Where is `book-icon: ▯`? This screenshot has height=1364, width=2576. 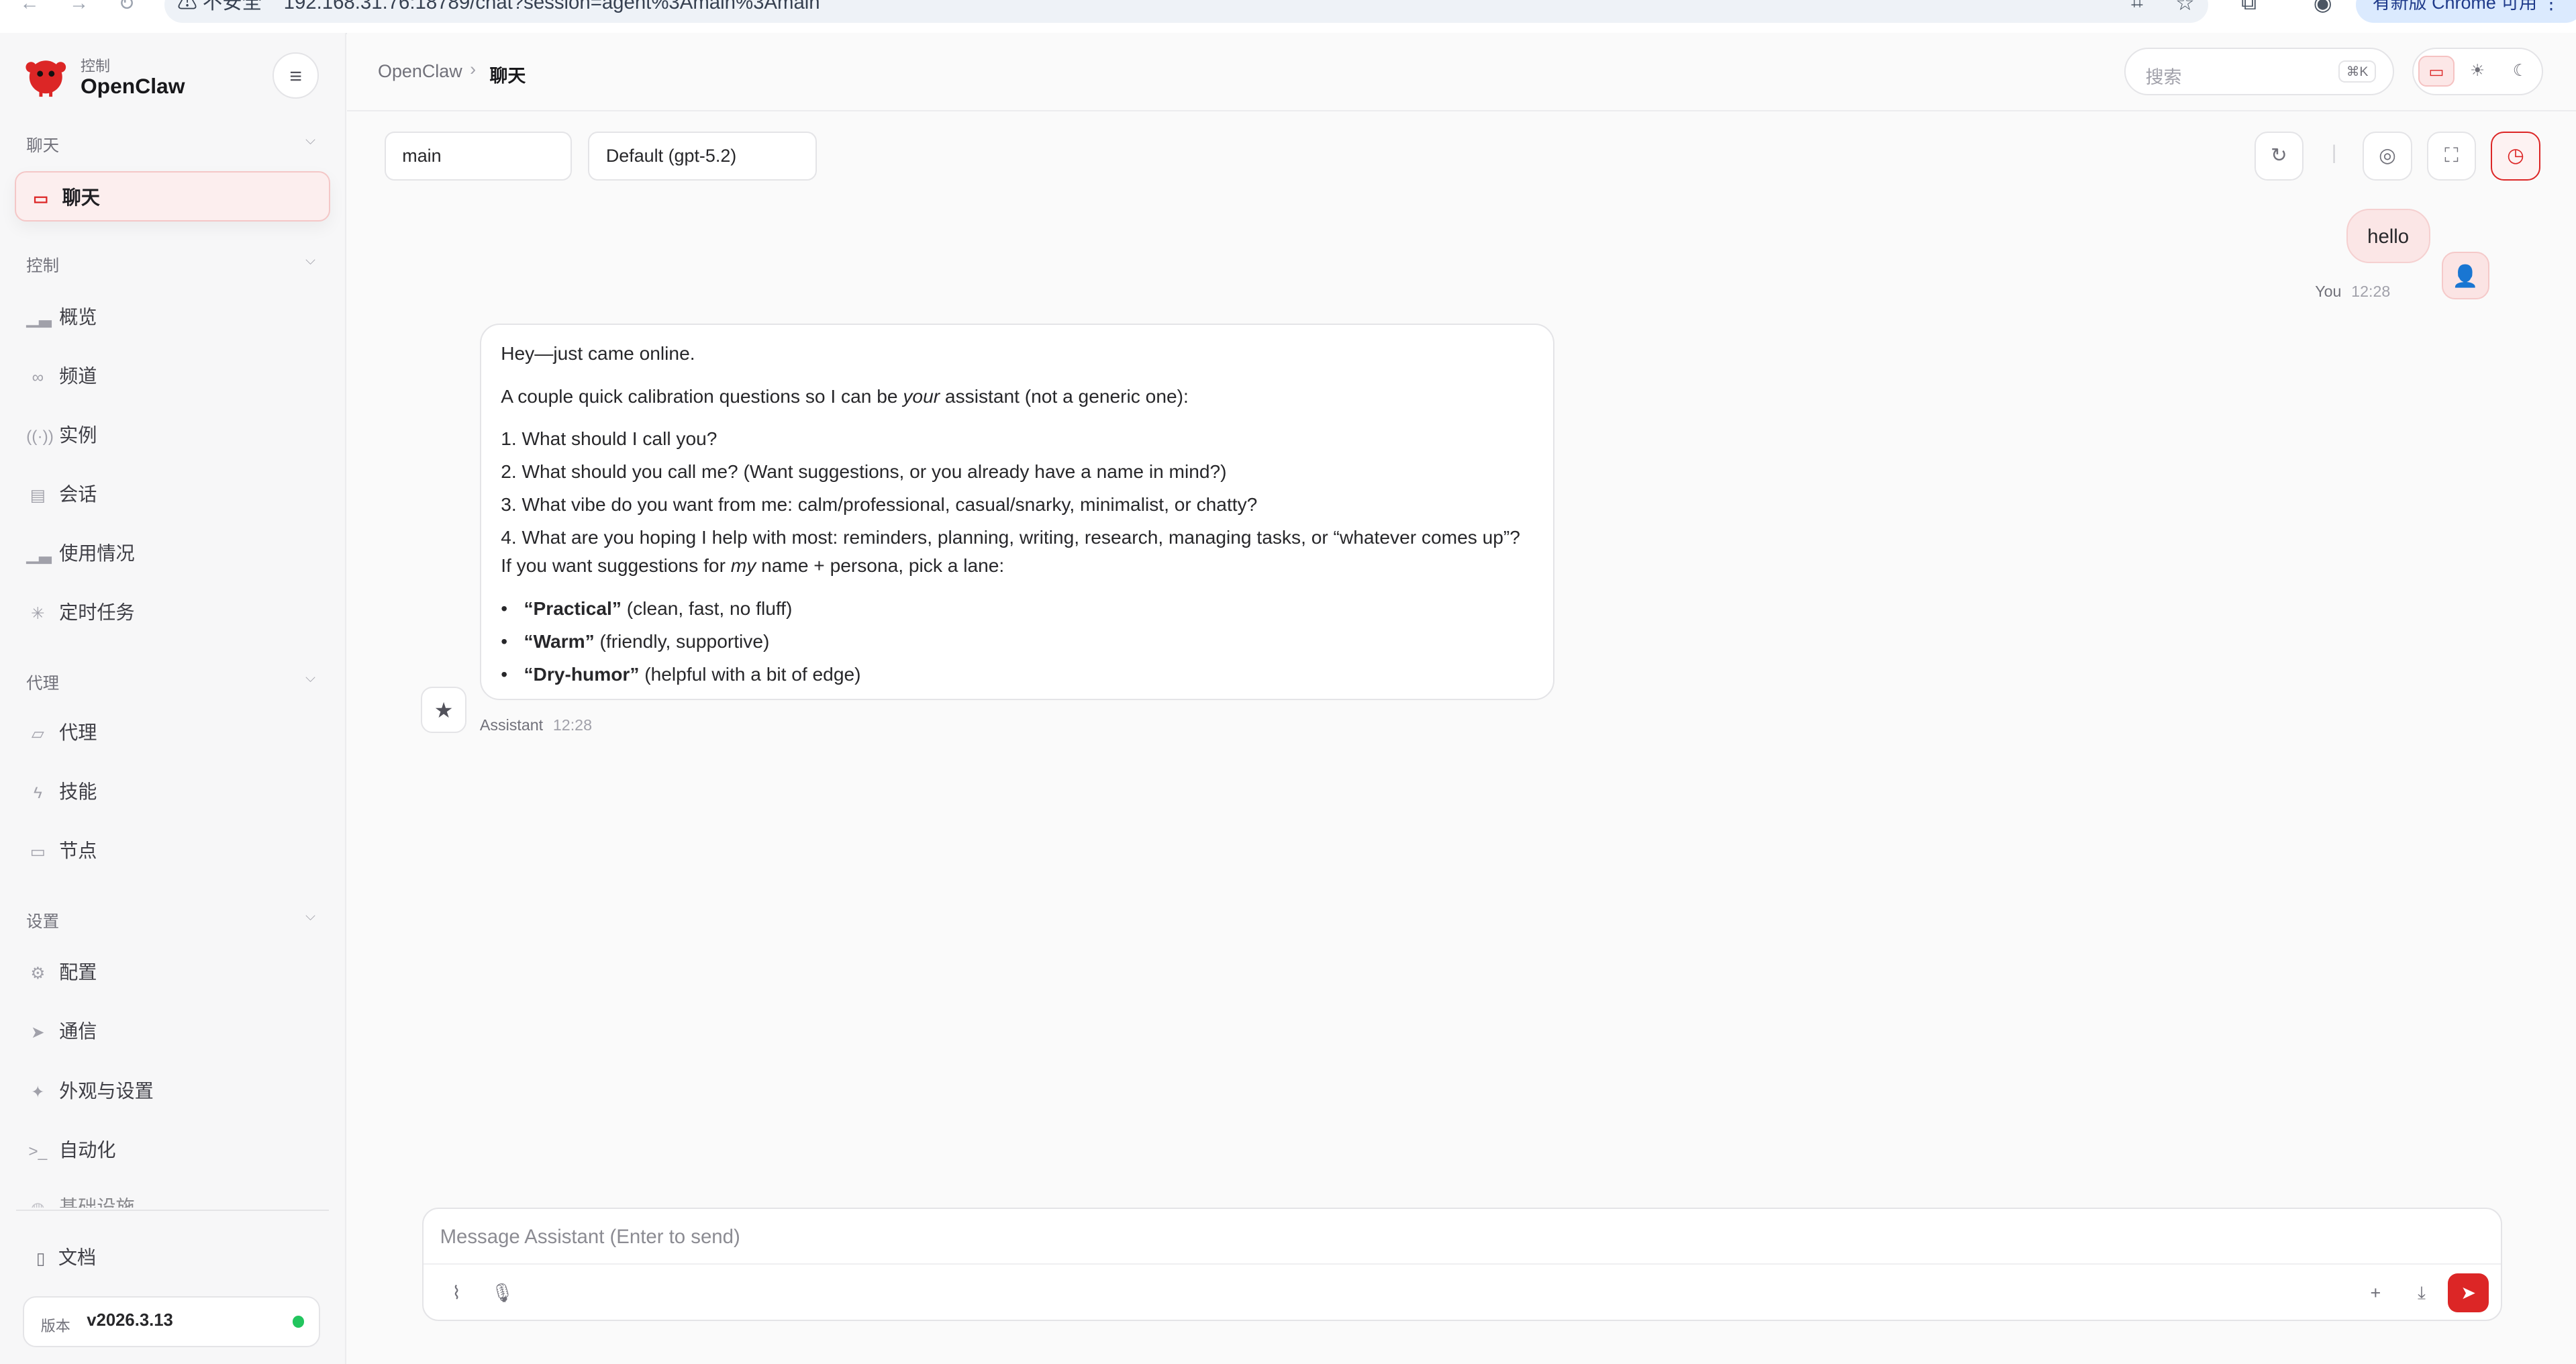 book-icon: ▯ is located at coordinates (41, 1258).